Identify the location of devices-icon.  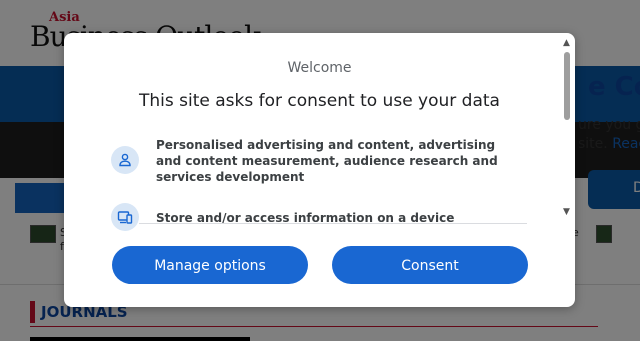
(125, 217).